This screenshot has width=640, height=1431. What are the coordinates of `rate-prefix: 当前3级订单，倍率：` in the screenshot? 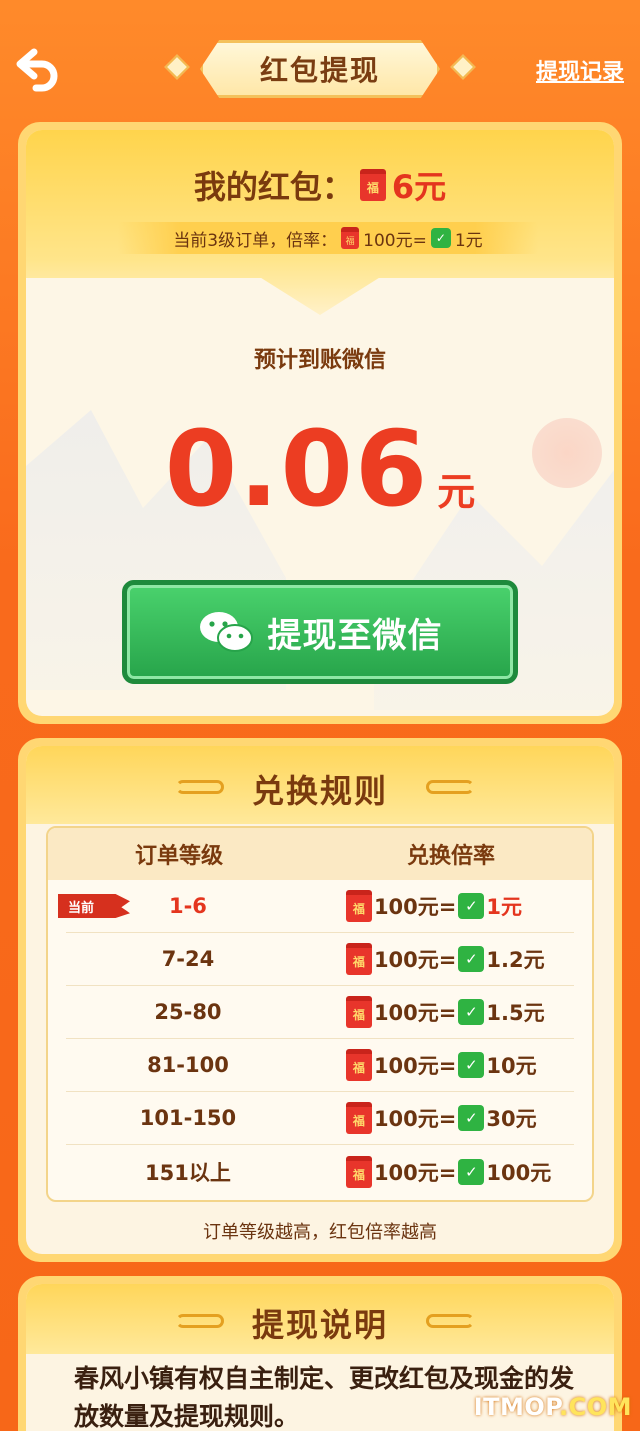 It's located at (255, 240).